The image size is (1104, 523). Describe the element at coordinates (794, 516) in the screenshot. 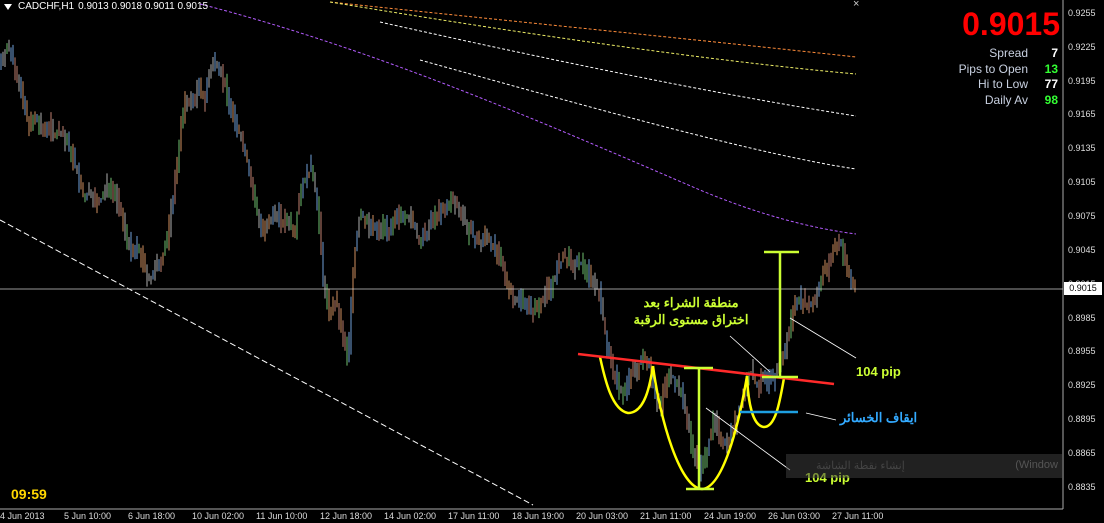

I see `x-tick-label: 26 Jun 03:00` at that location.